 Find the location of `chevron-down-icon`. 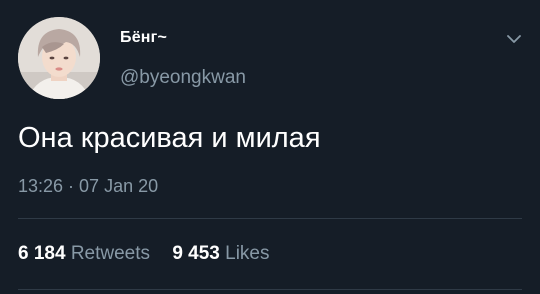

chevron-down-icon is located at coordinates (514, 39).